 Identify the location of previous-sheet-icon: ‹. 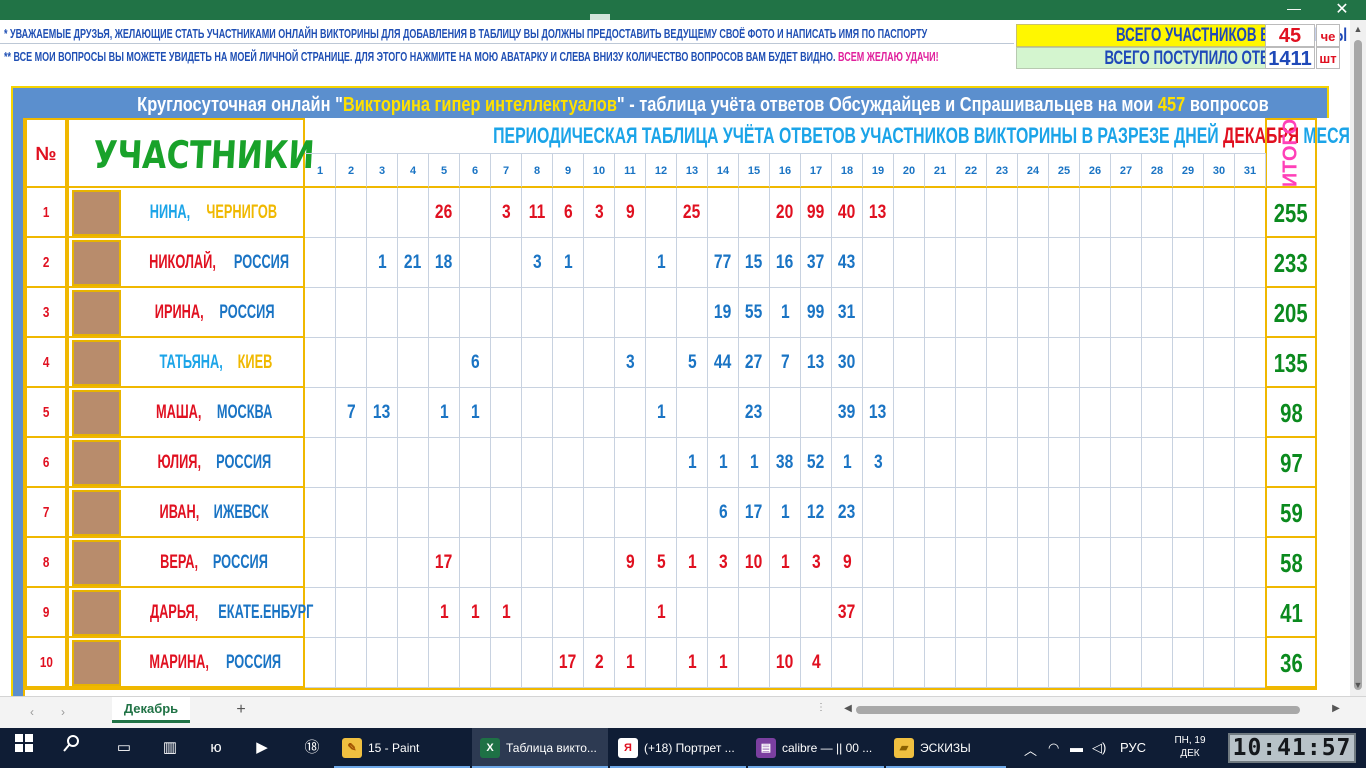
(32, 712).